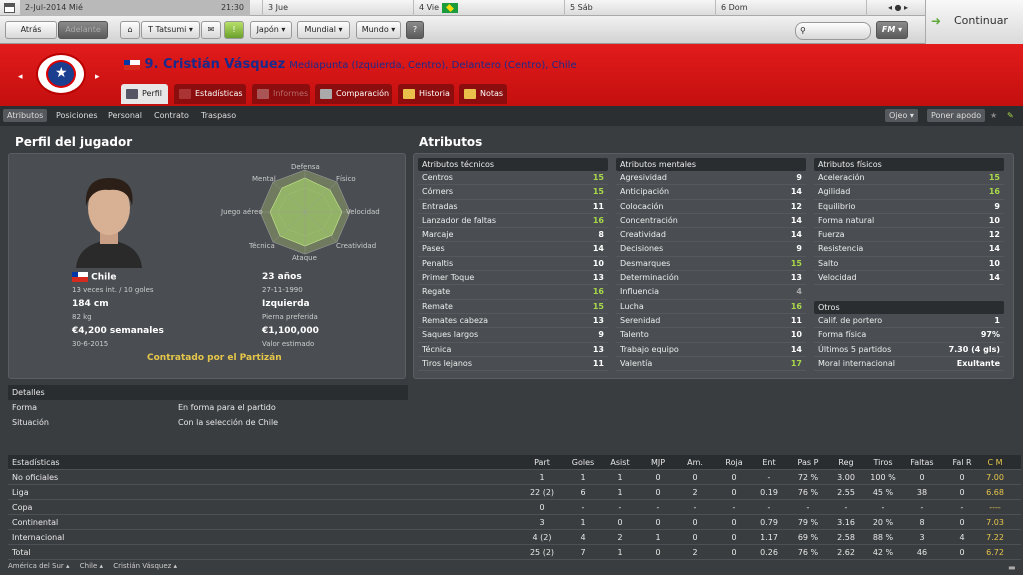 The width and height of the screenshot is (1023, 575). What do you see at coordinates (83, 30) in the screenshot?
I see `forward-button: Adelante` at bounding box center [83, 30].